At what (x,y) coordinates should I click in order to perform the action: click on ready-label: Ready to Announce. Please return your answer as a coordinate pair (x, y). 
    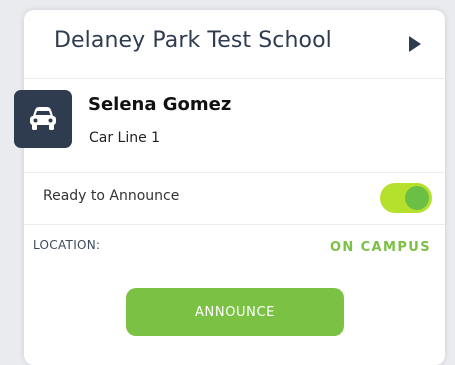
    Looking at the image, I should click on (111, 196).